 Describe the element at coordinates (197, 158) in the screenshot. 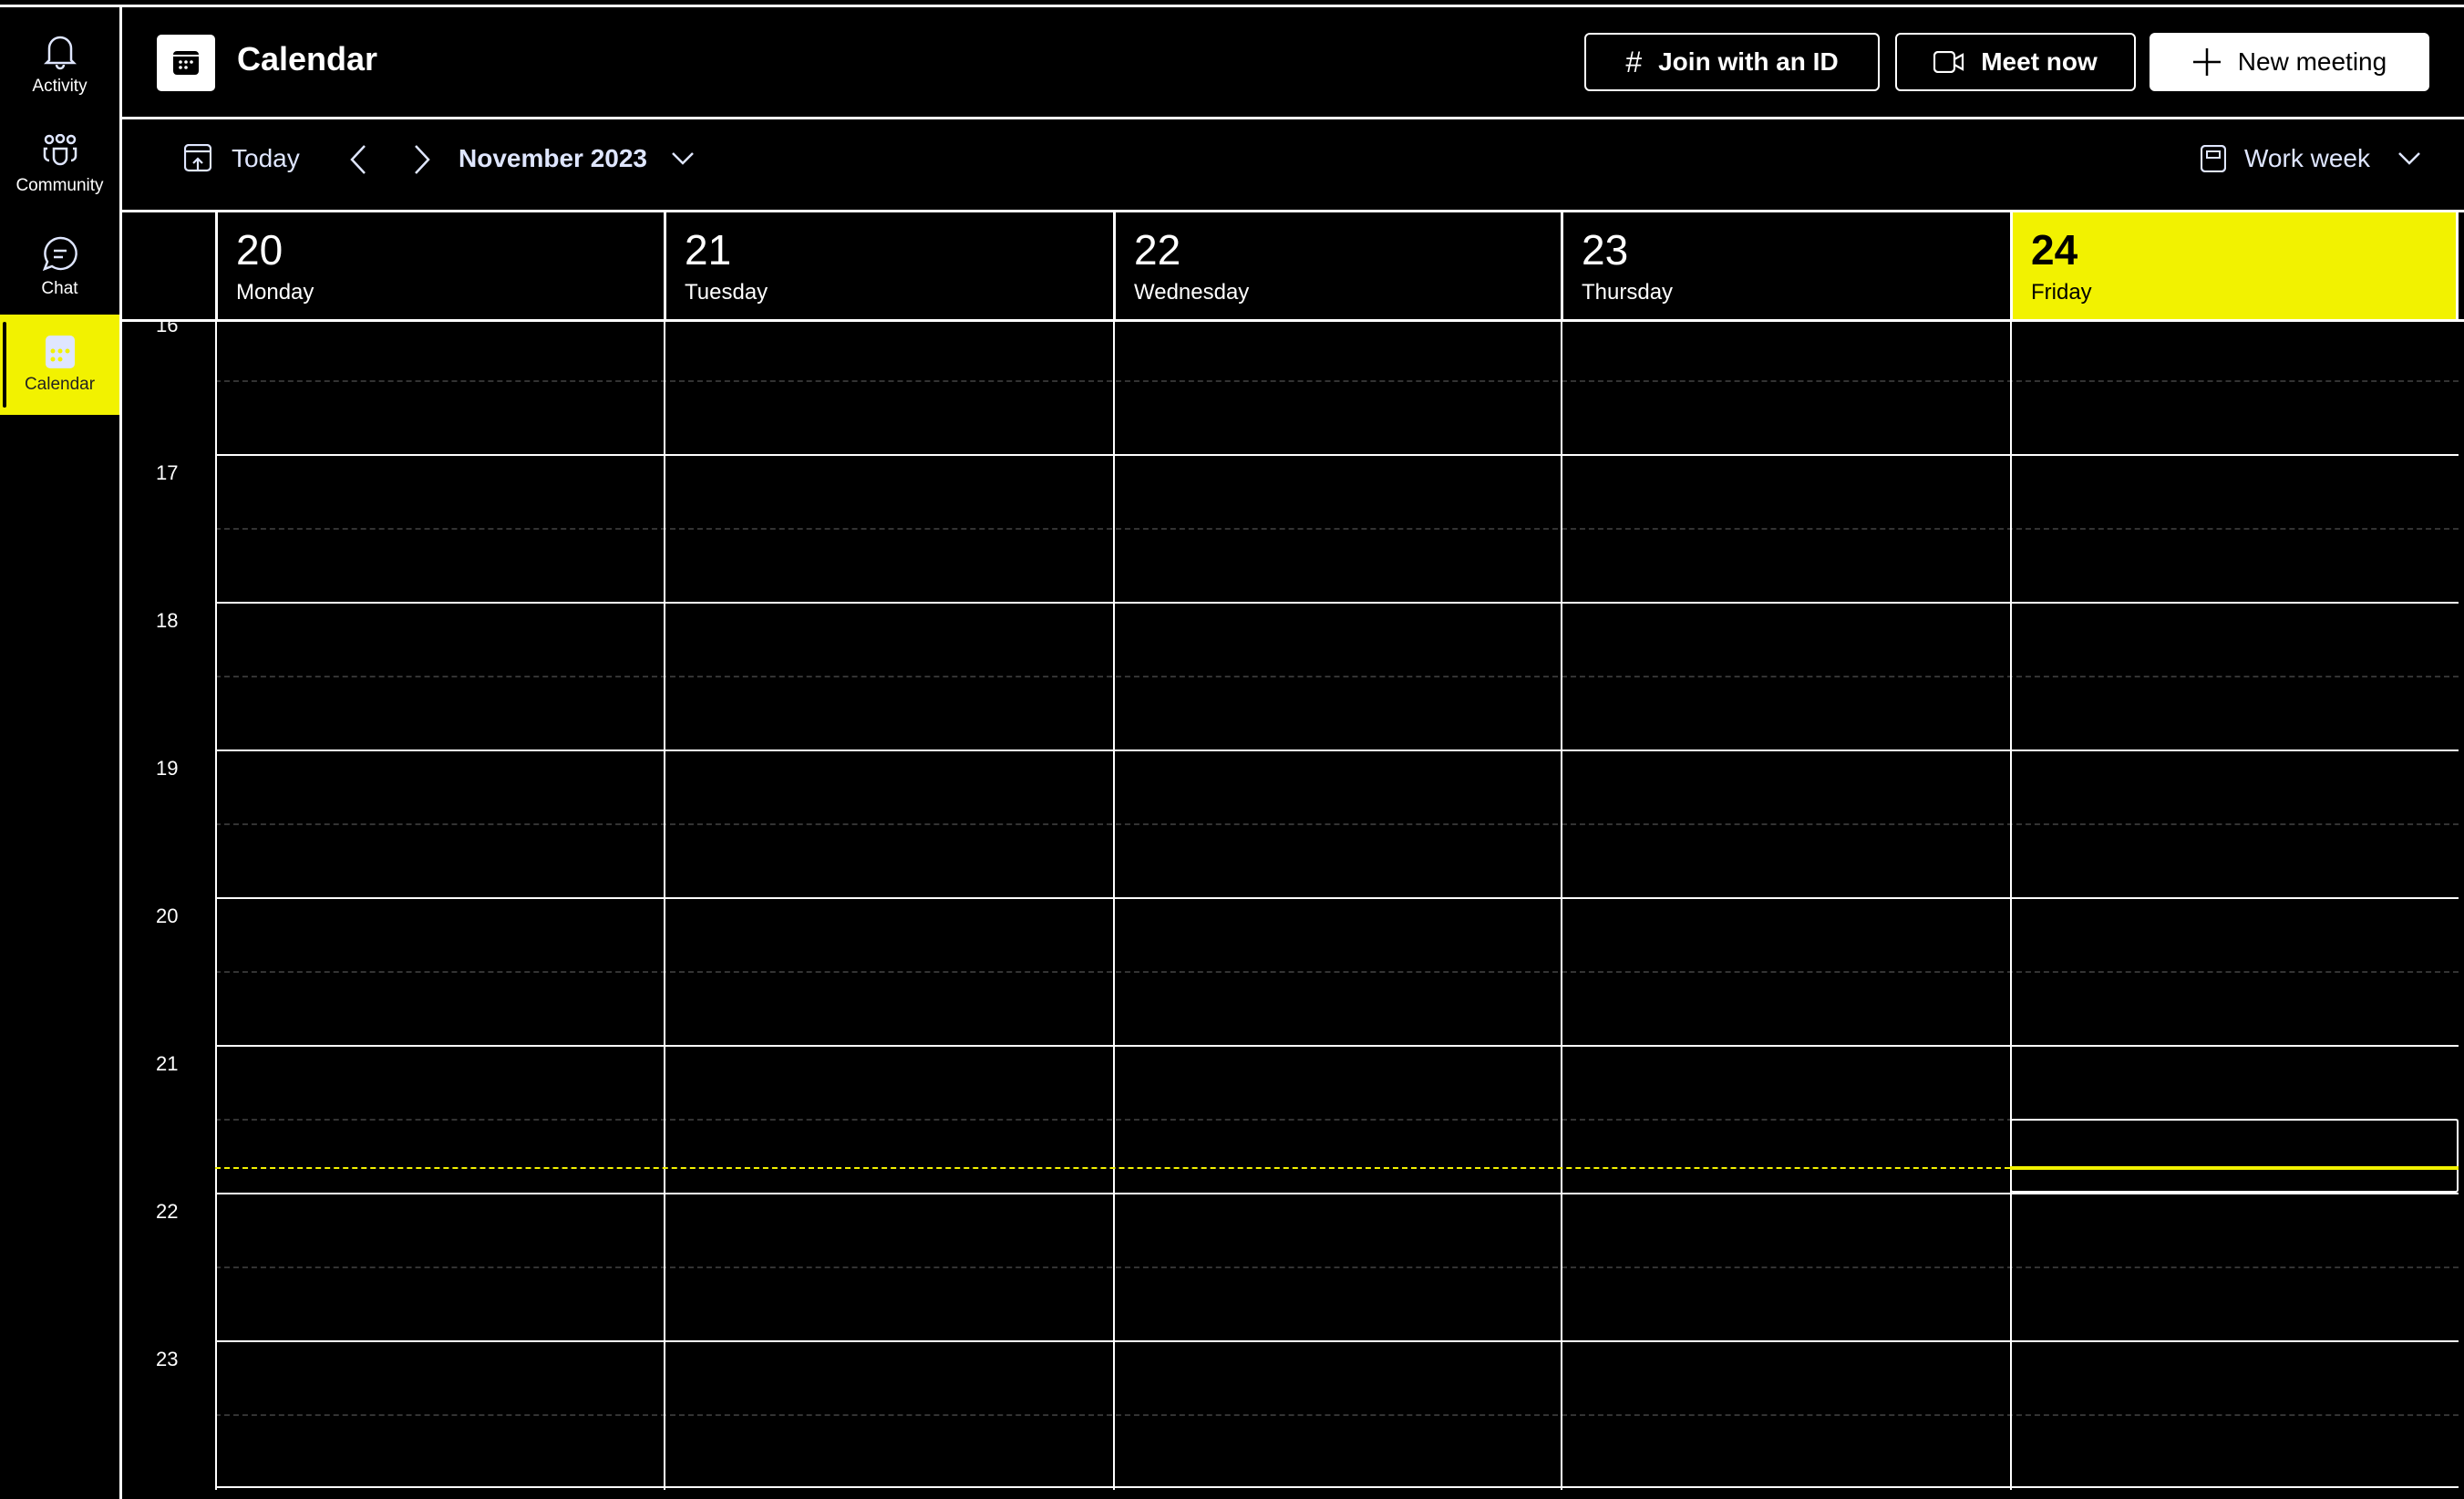

I see `calendar-today-icon` at that location.